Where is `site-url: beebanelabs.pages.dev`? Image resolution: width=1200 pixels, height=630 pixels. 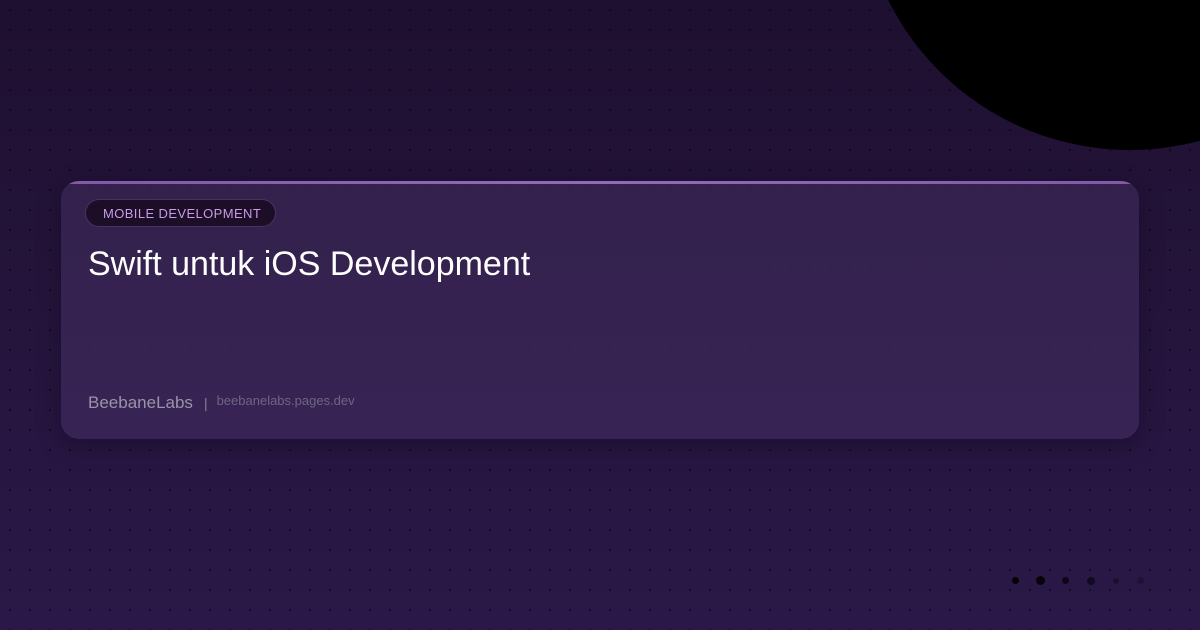 site-url: beebanelabs.pages.dev is located at coordinates (285, 400).